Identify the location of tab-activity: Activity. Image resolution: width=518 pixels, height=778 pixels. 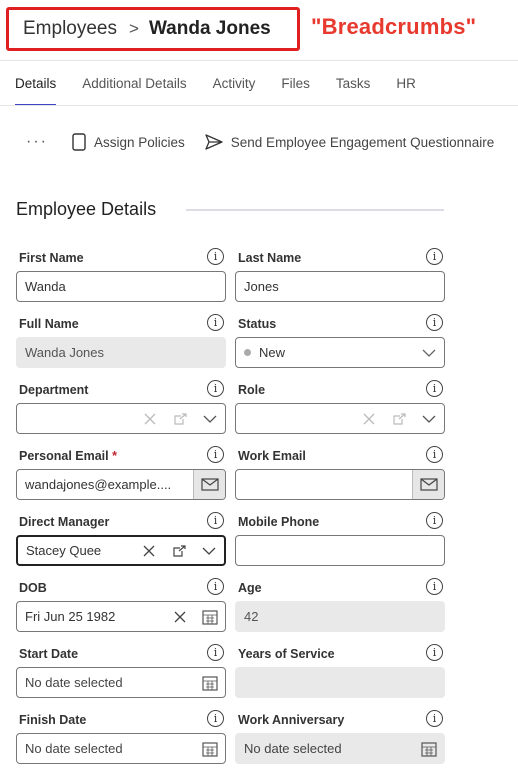
(234, 86).